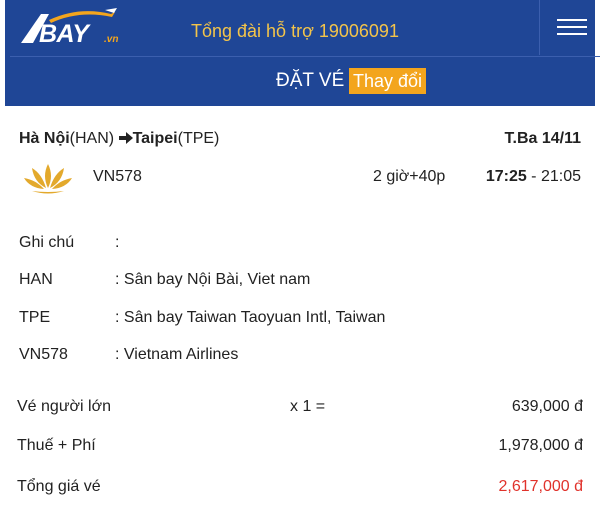 The image size is (600, 511). What do you see at coordinates (543, 138) in the screenshot?
I see `flight-date: T.Ba 14/11` at bounding box center [543, 138].